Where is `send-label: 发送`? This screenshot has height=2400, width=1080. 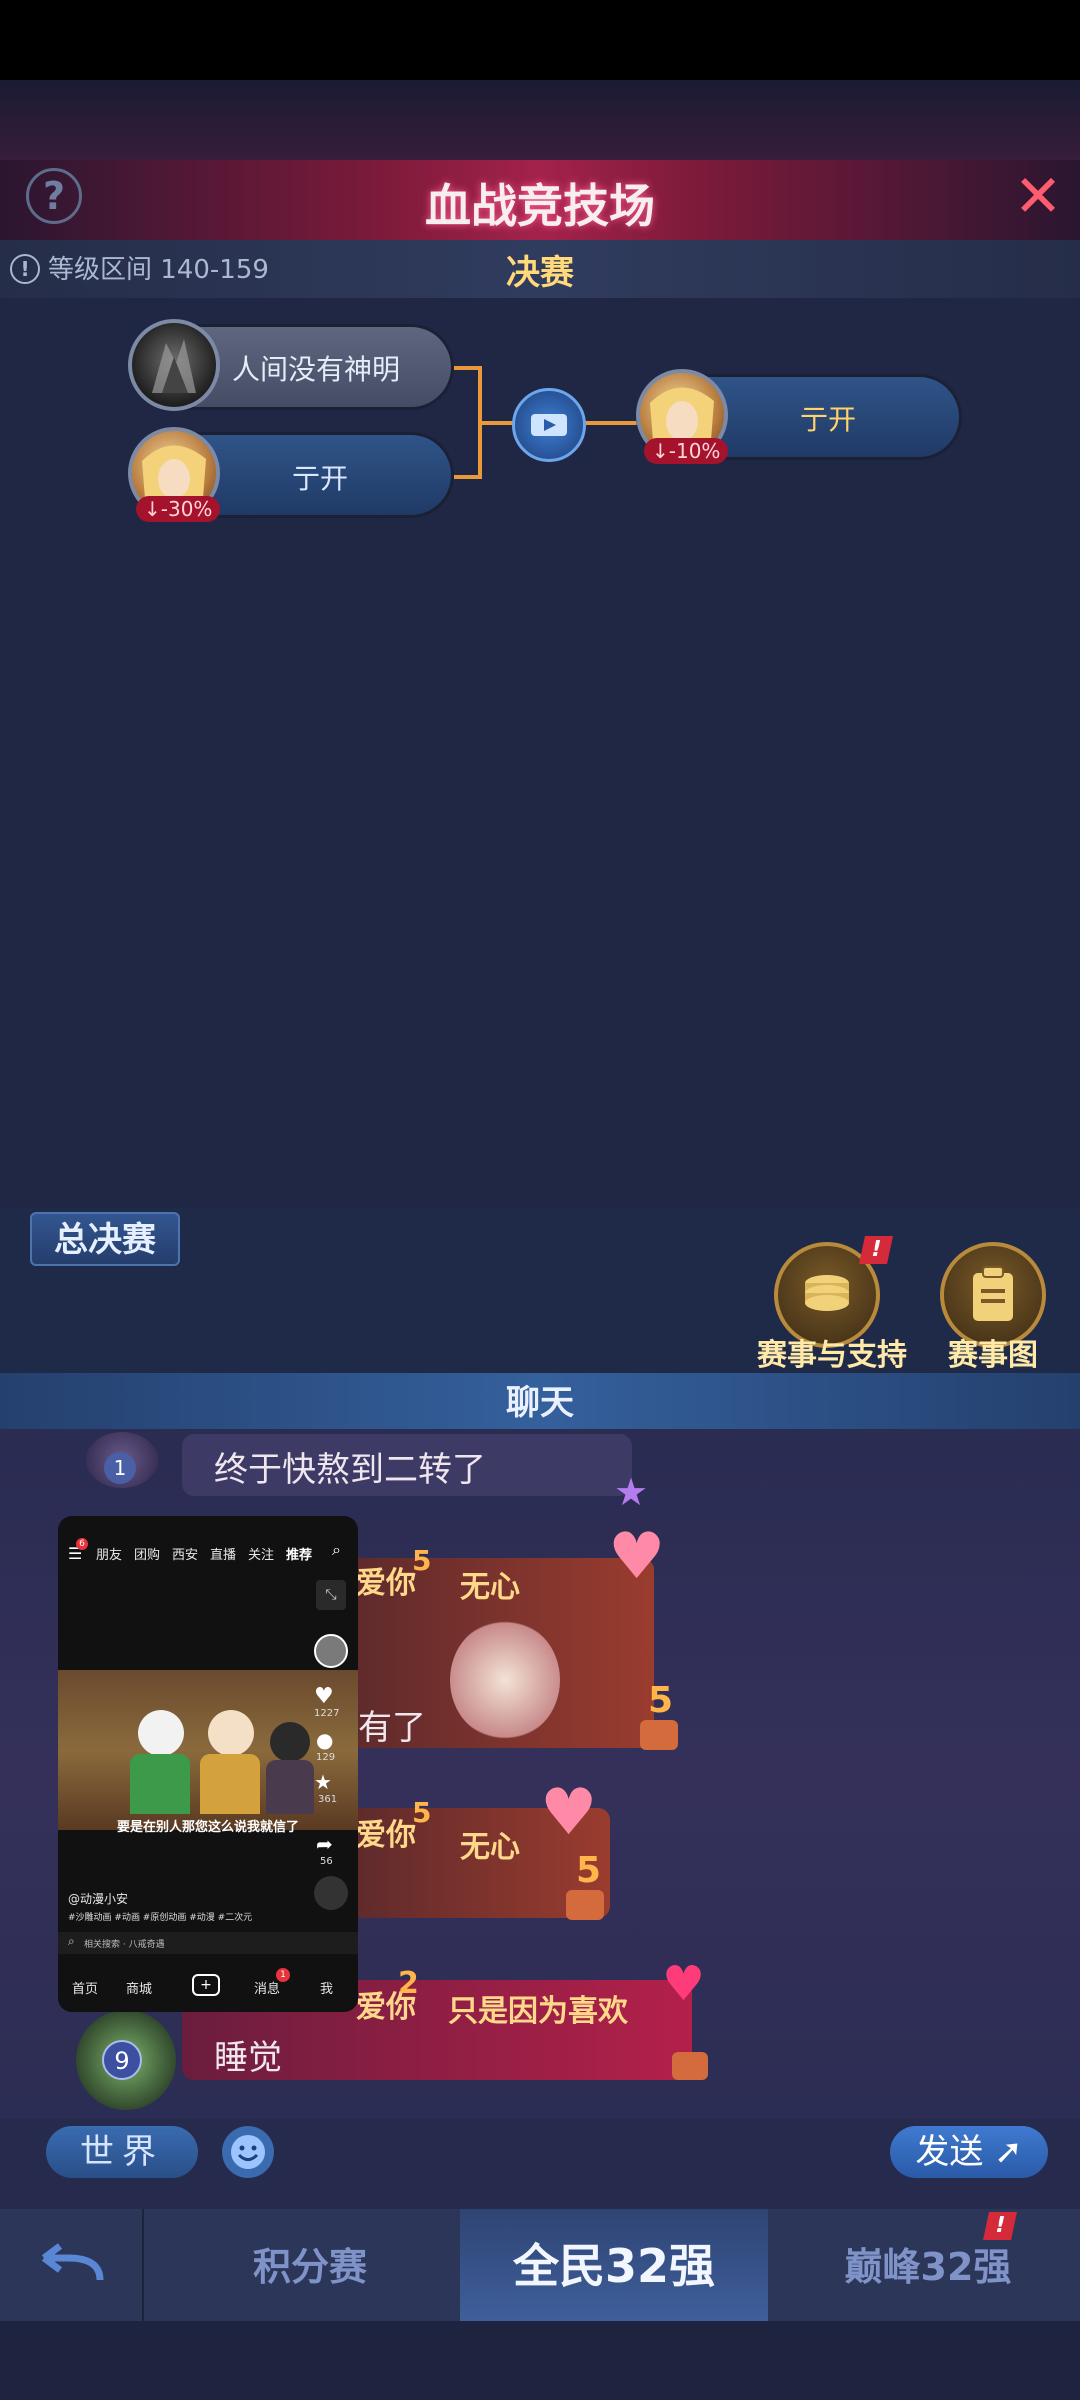 send-label: 发送 is located at coordinates (949, 2152).